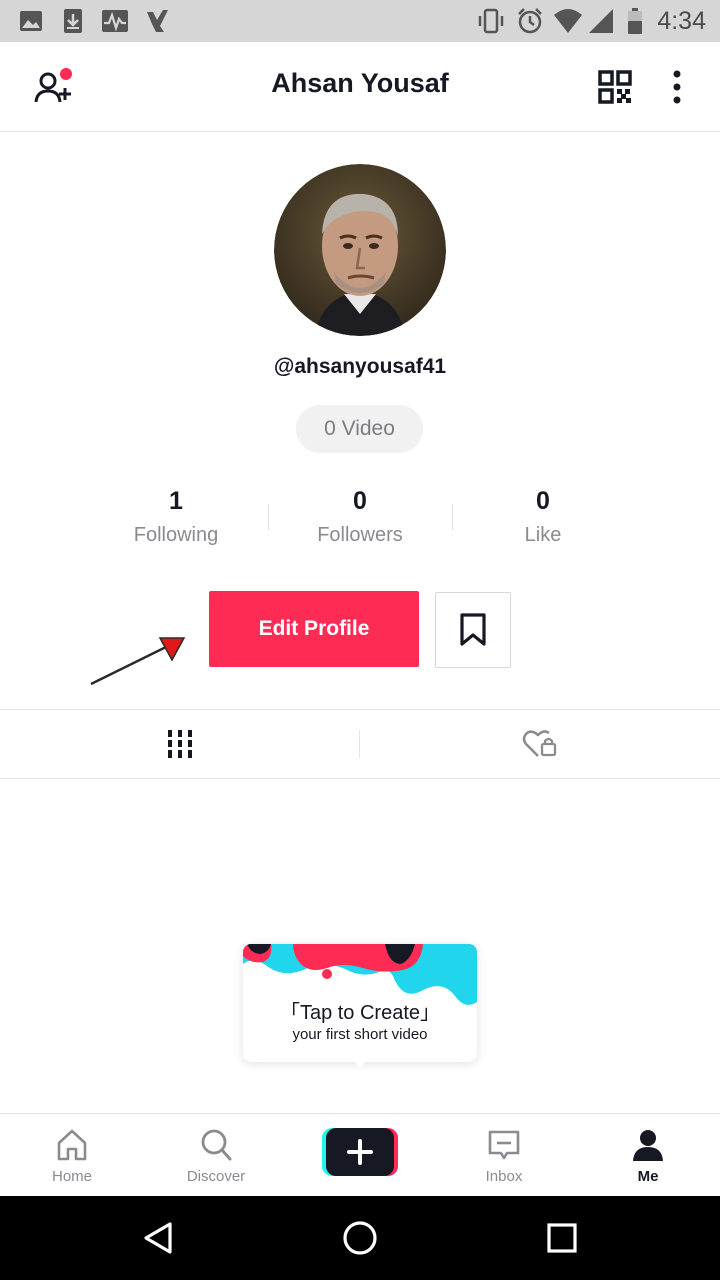  Describe the element at coordinates (360, 535) in the screenshot. I see `followers-label: Followers` at that location.